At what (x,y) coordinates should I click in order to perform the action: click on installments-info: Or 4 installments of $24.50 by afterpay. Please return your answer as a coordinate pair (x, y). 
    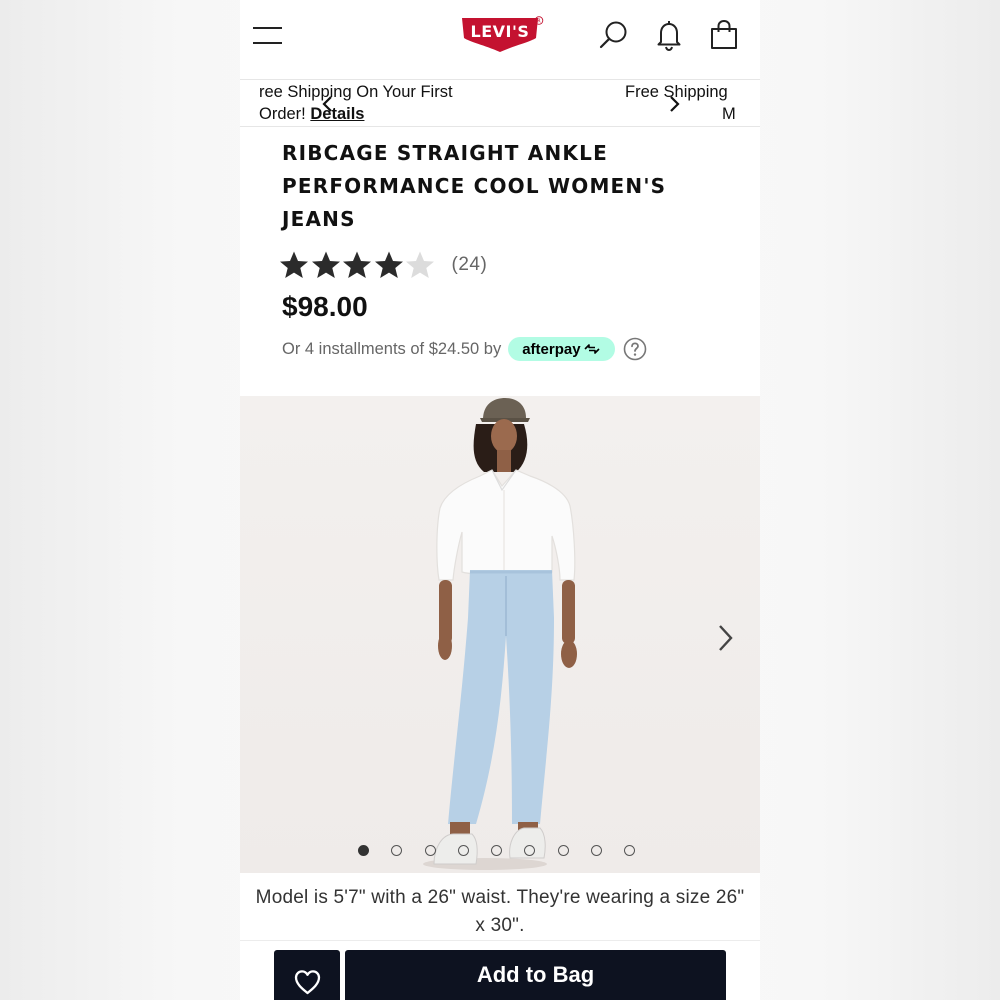
    Looking at the image, I should click on (464, 349).